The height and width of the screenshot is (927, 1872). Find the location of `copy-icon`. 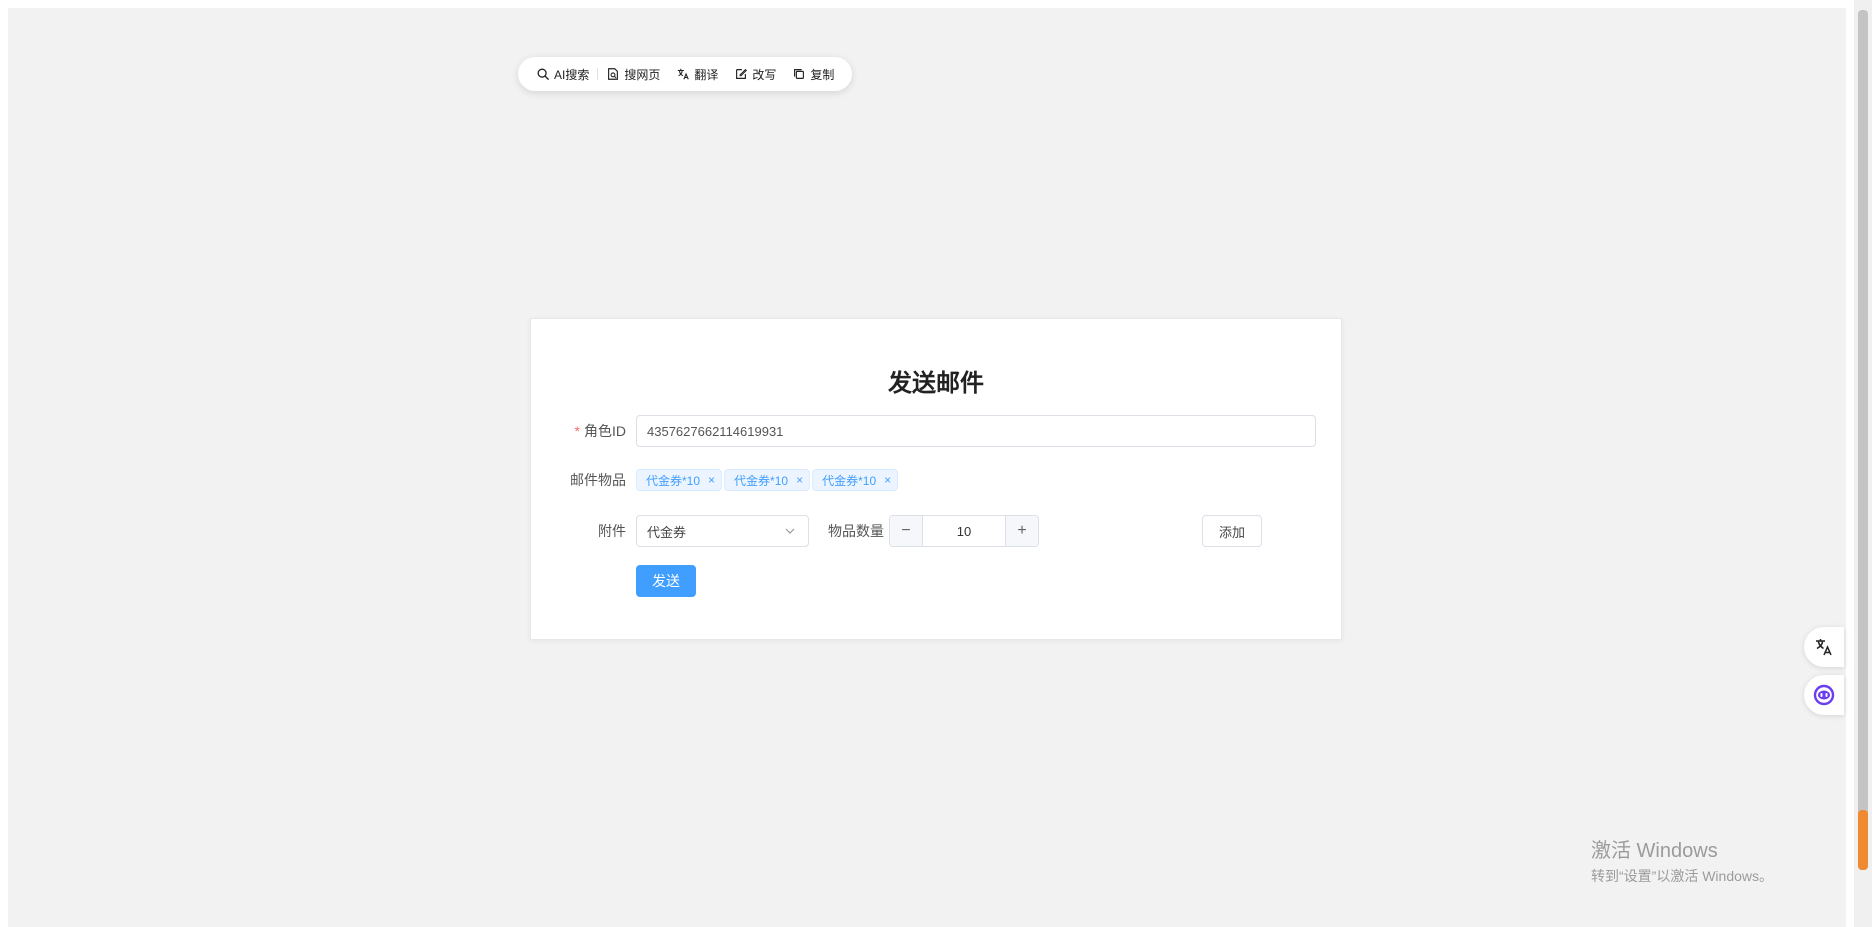

copy-icon is located at coordinates (799, 74).